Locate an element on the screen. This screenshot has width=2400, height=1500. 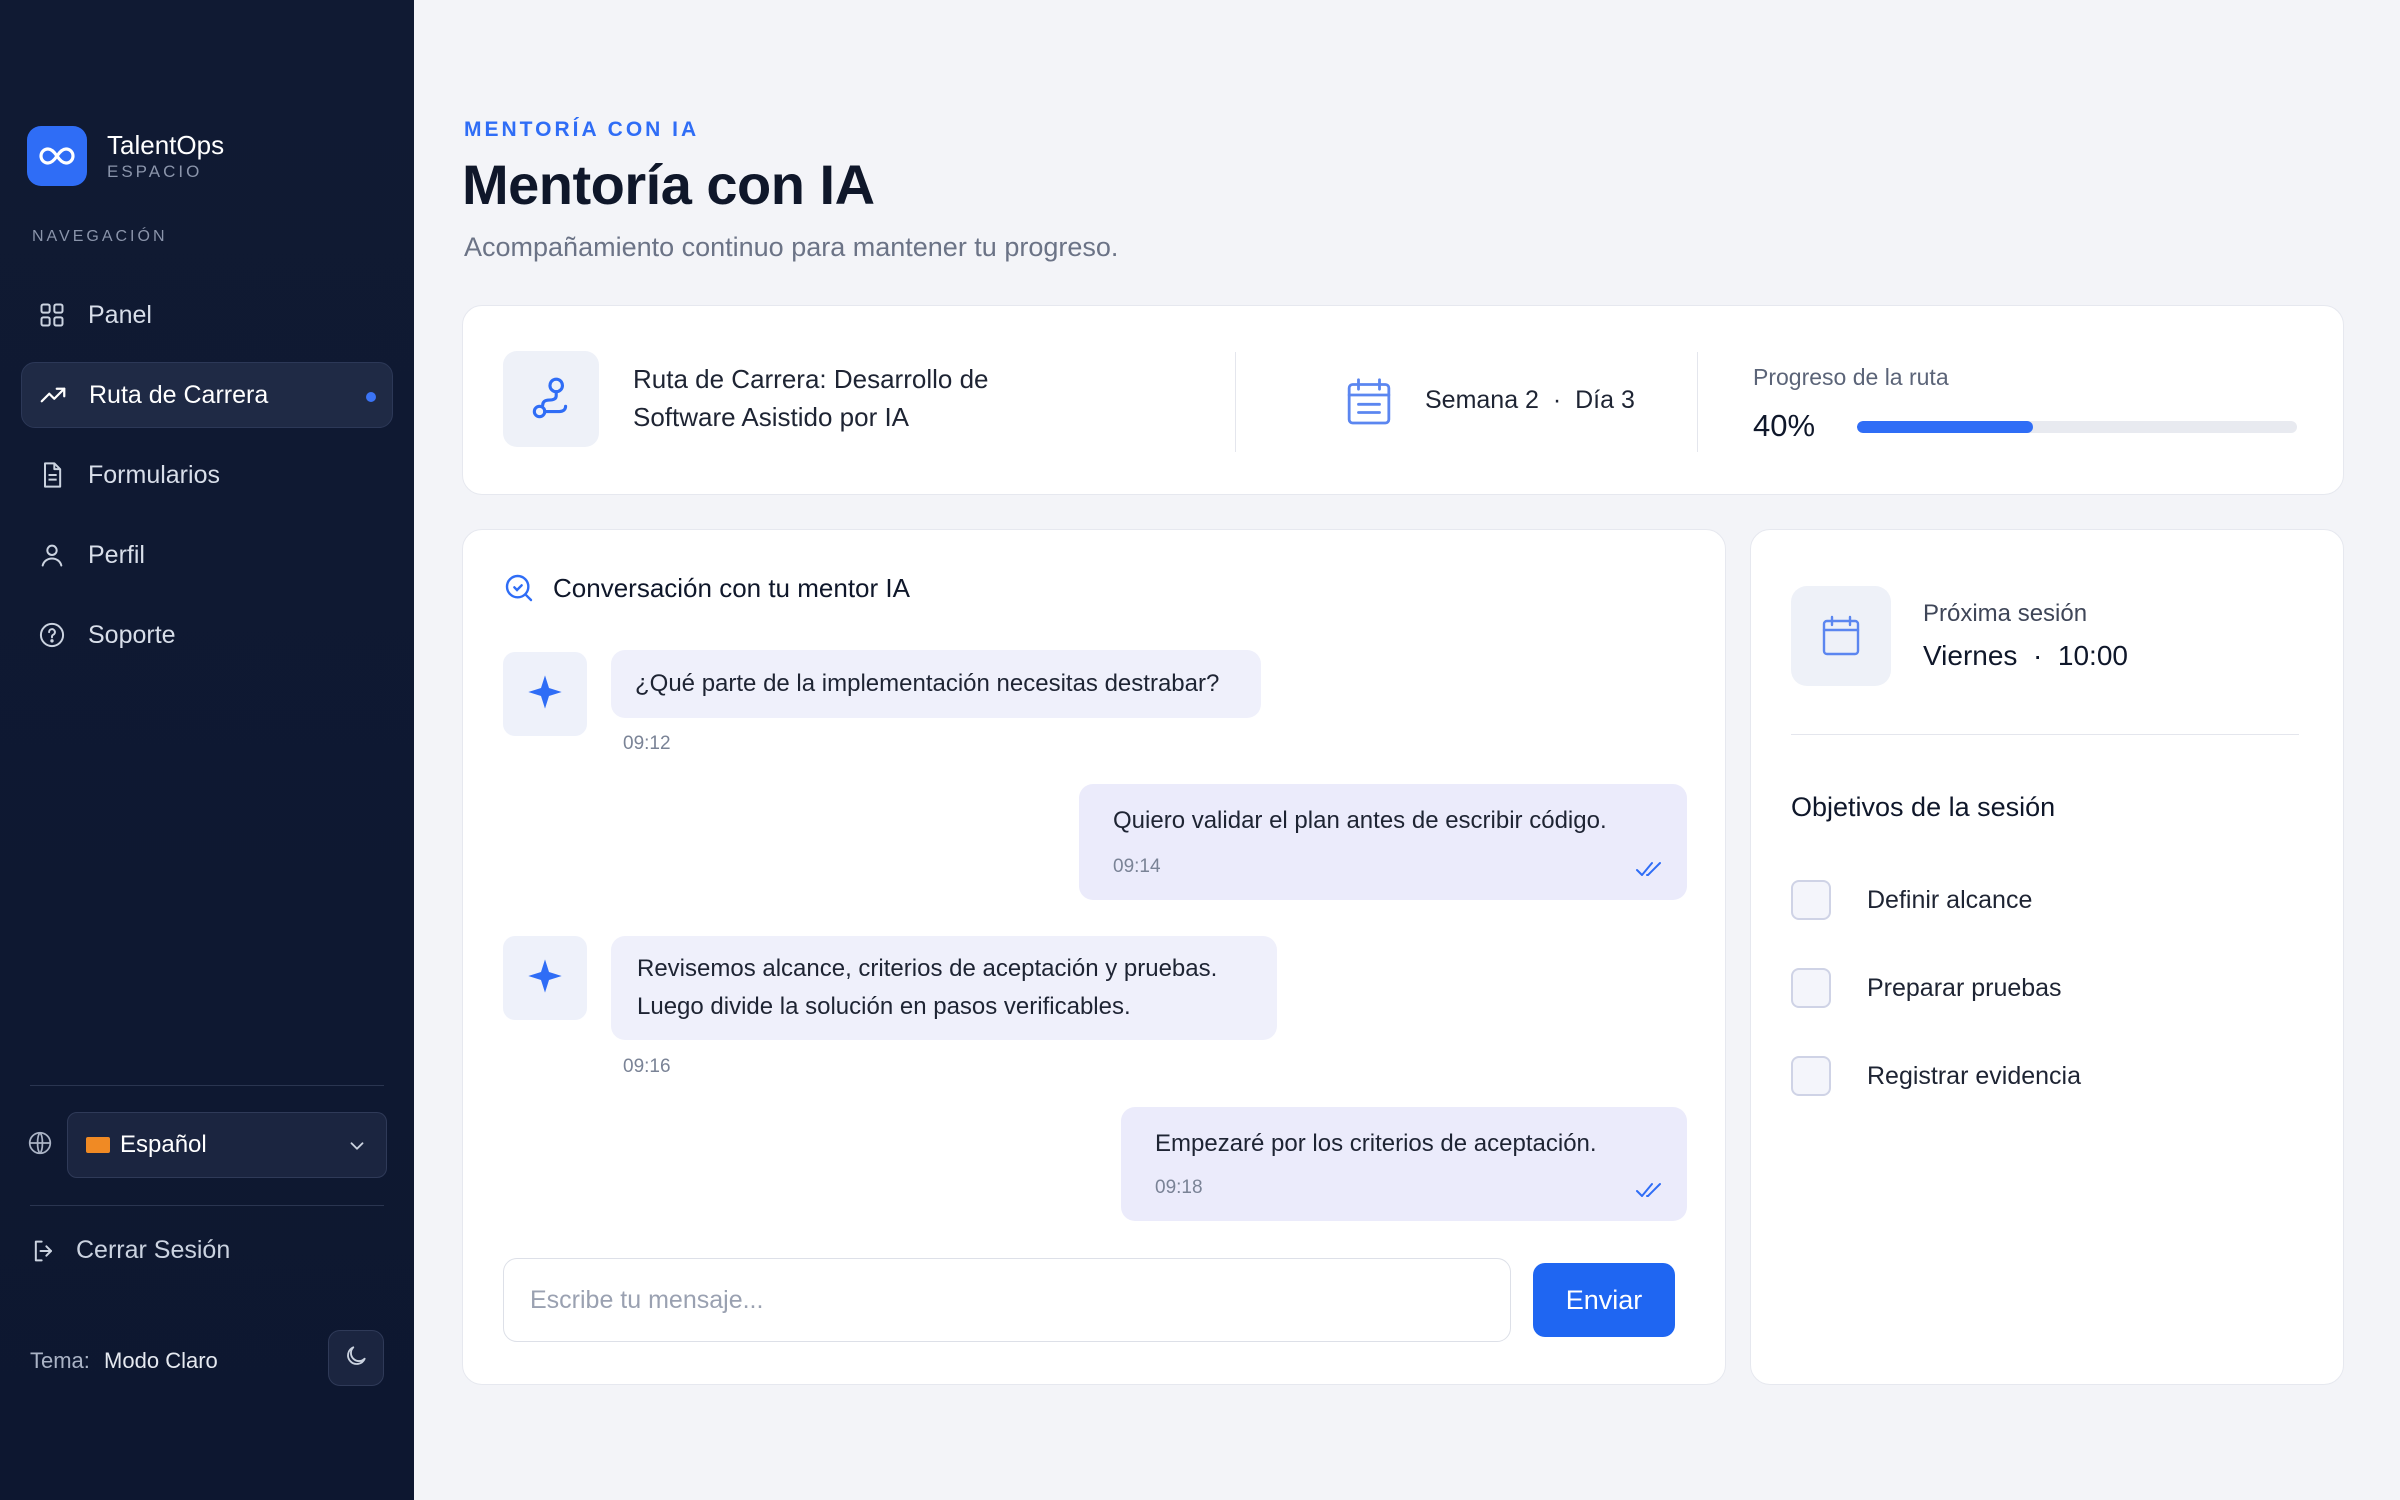
objective-item: Preparar pruebas is located at coordinates (1926, 988).